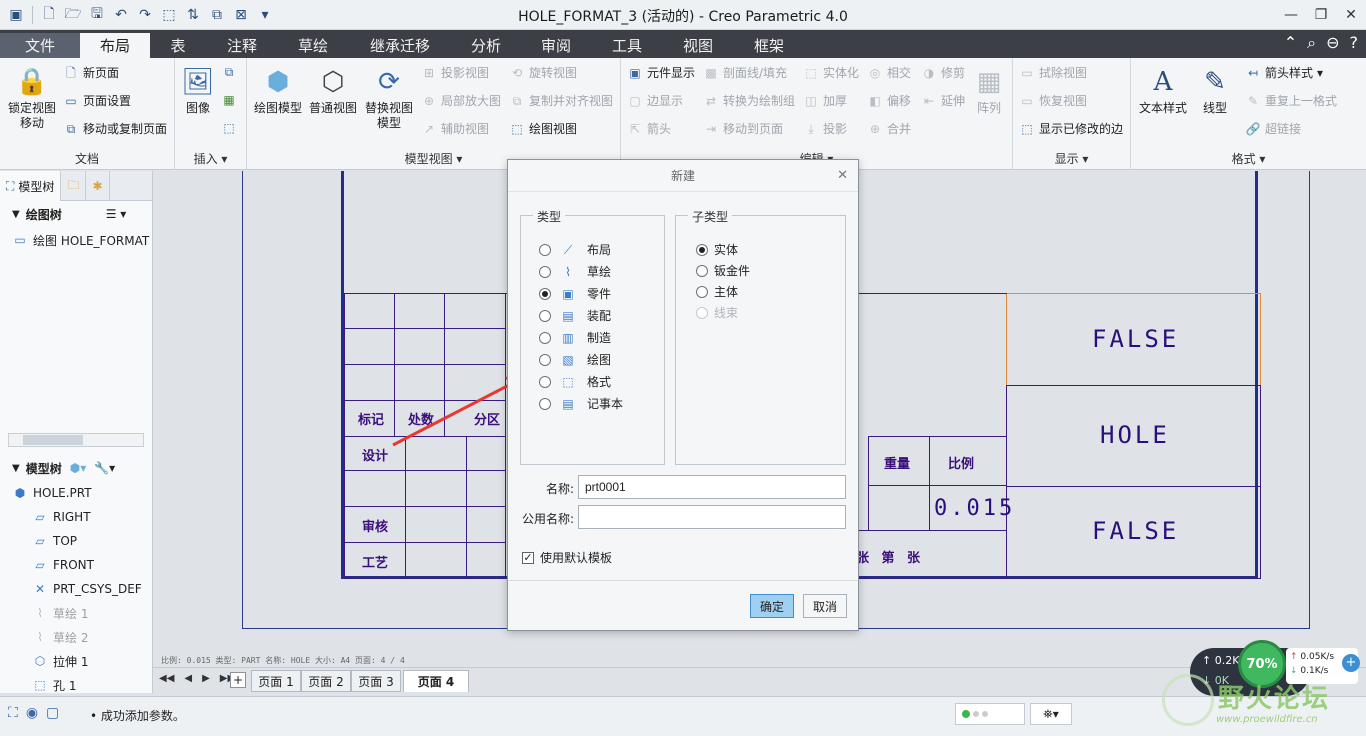  Describe the element at coordinates (717, 291) in the screenshot. I see `subtype-radio: 主体` at that location.